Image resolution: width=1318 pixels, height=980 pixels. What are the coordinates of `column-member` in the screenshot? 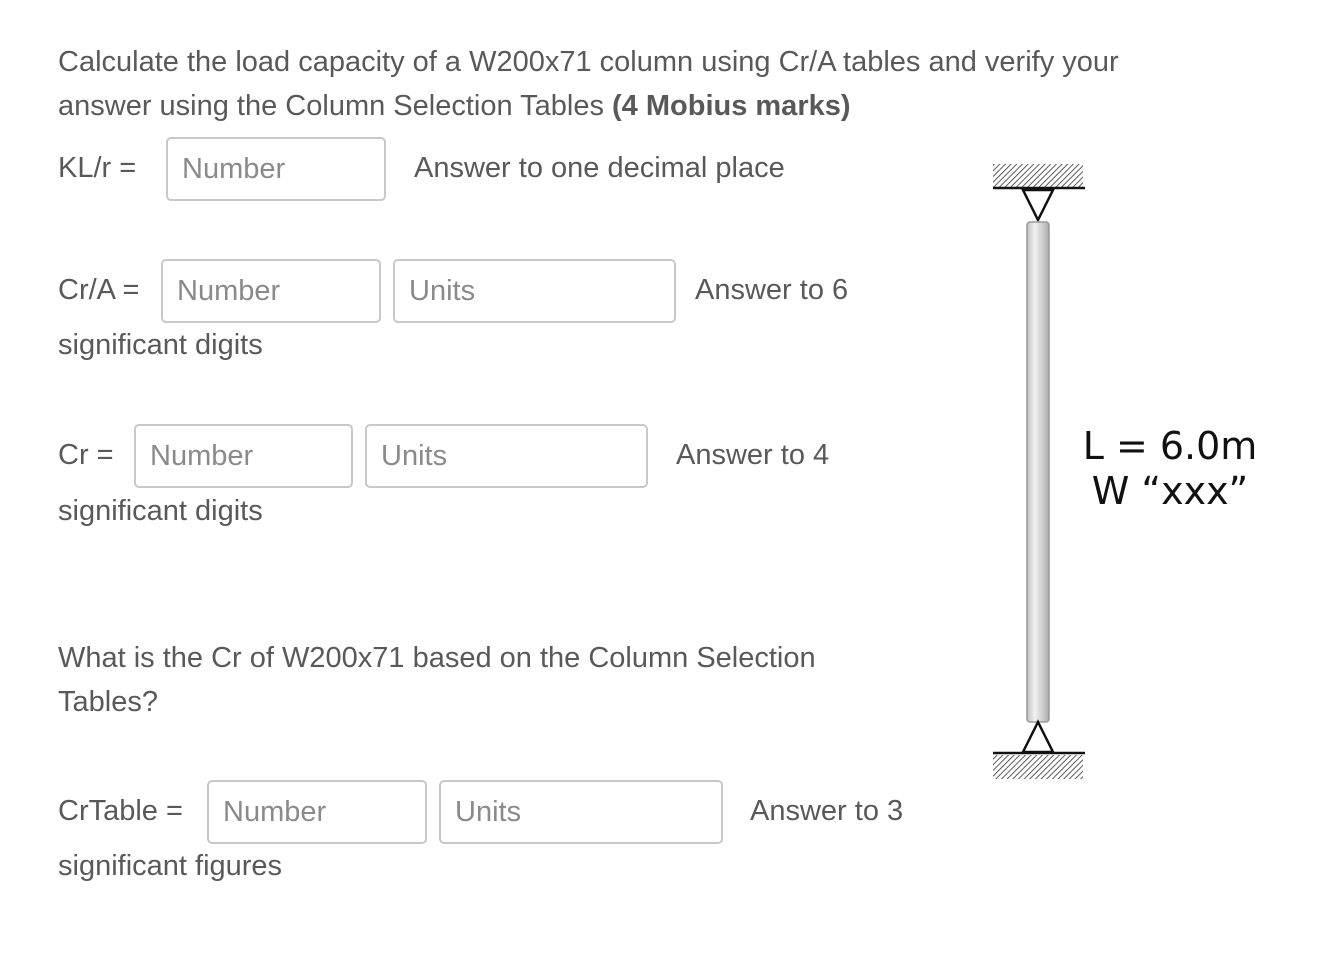 It's located at (1038, 472).